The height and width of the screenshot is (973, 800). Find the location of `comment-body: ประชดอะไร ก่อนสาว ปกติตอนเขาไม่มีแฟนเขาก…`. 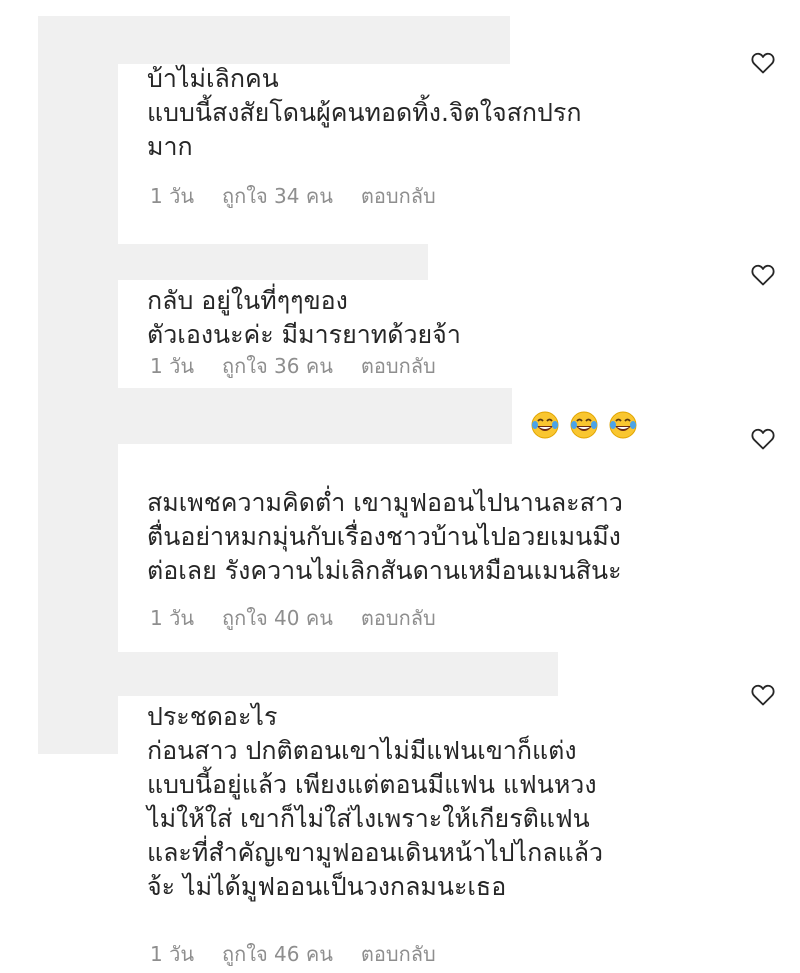

comment-body: ประชดอะไร ก่อนสาว ปกติตอนเขาไม่มีแฟนเขาก… is located at coordinates (375, 801).